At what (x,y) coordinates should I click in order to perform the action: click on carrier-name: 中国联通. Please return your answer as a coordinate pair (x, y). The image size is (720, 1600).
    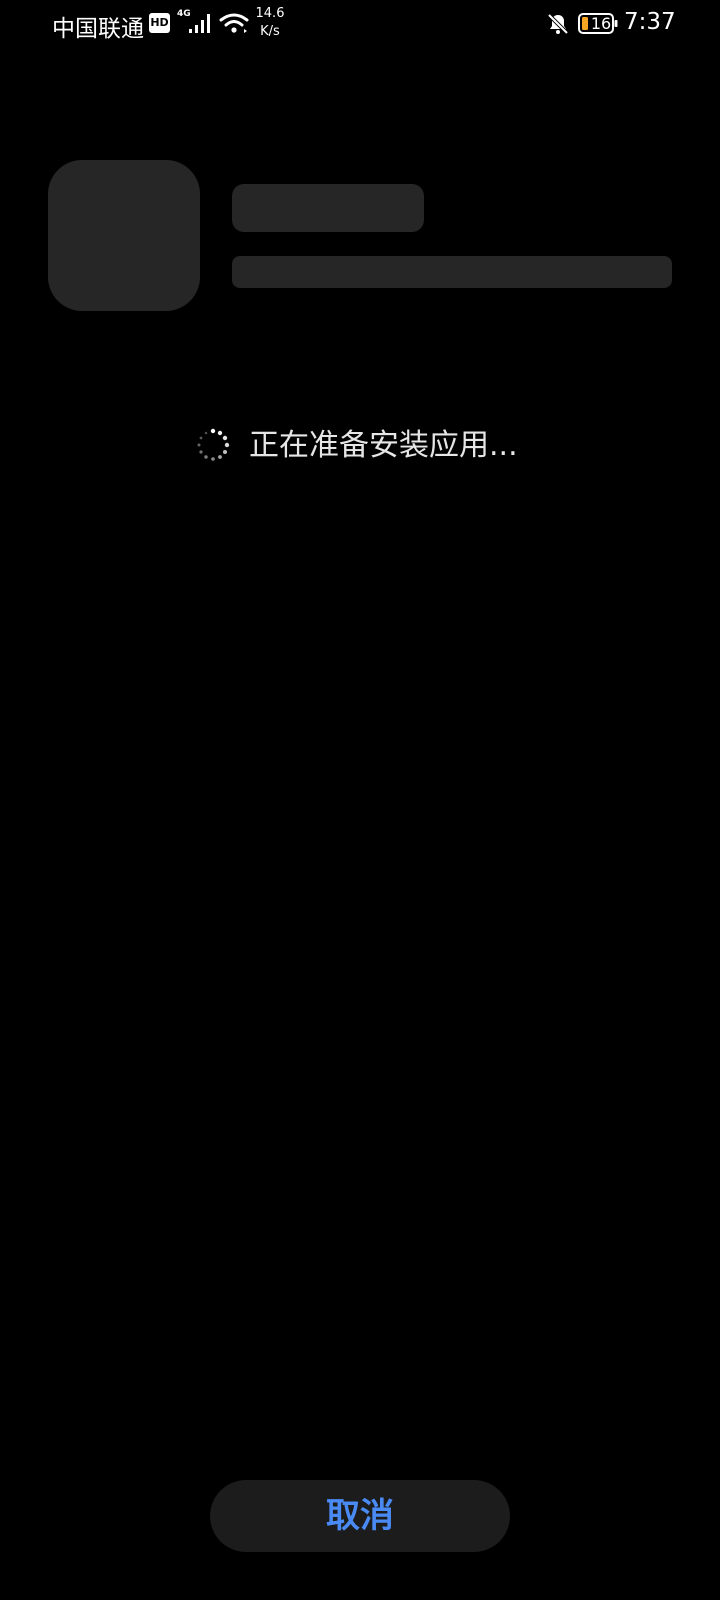
    Looking at the image, I should click on (98, 29).